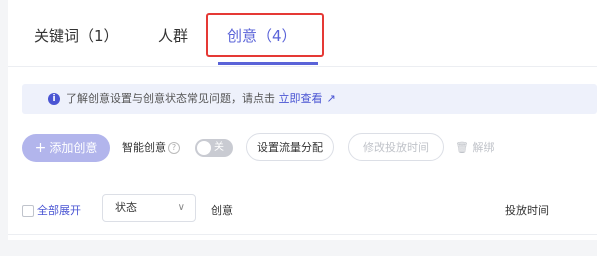 The width and height of the screenshot is (597, 256). I want to click on chevron-down-icon: ∨, so click(181, 207).